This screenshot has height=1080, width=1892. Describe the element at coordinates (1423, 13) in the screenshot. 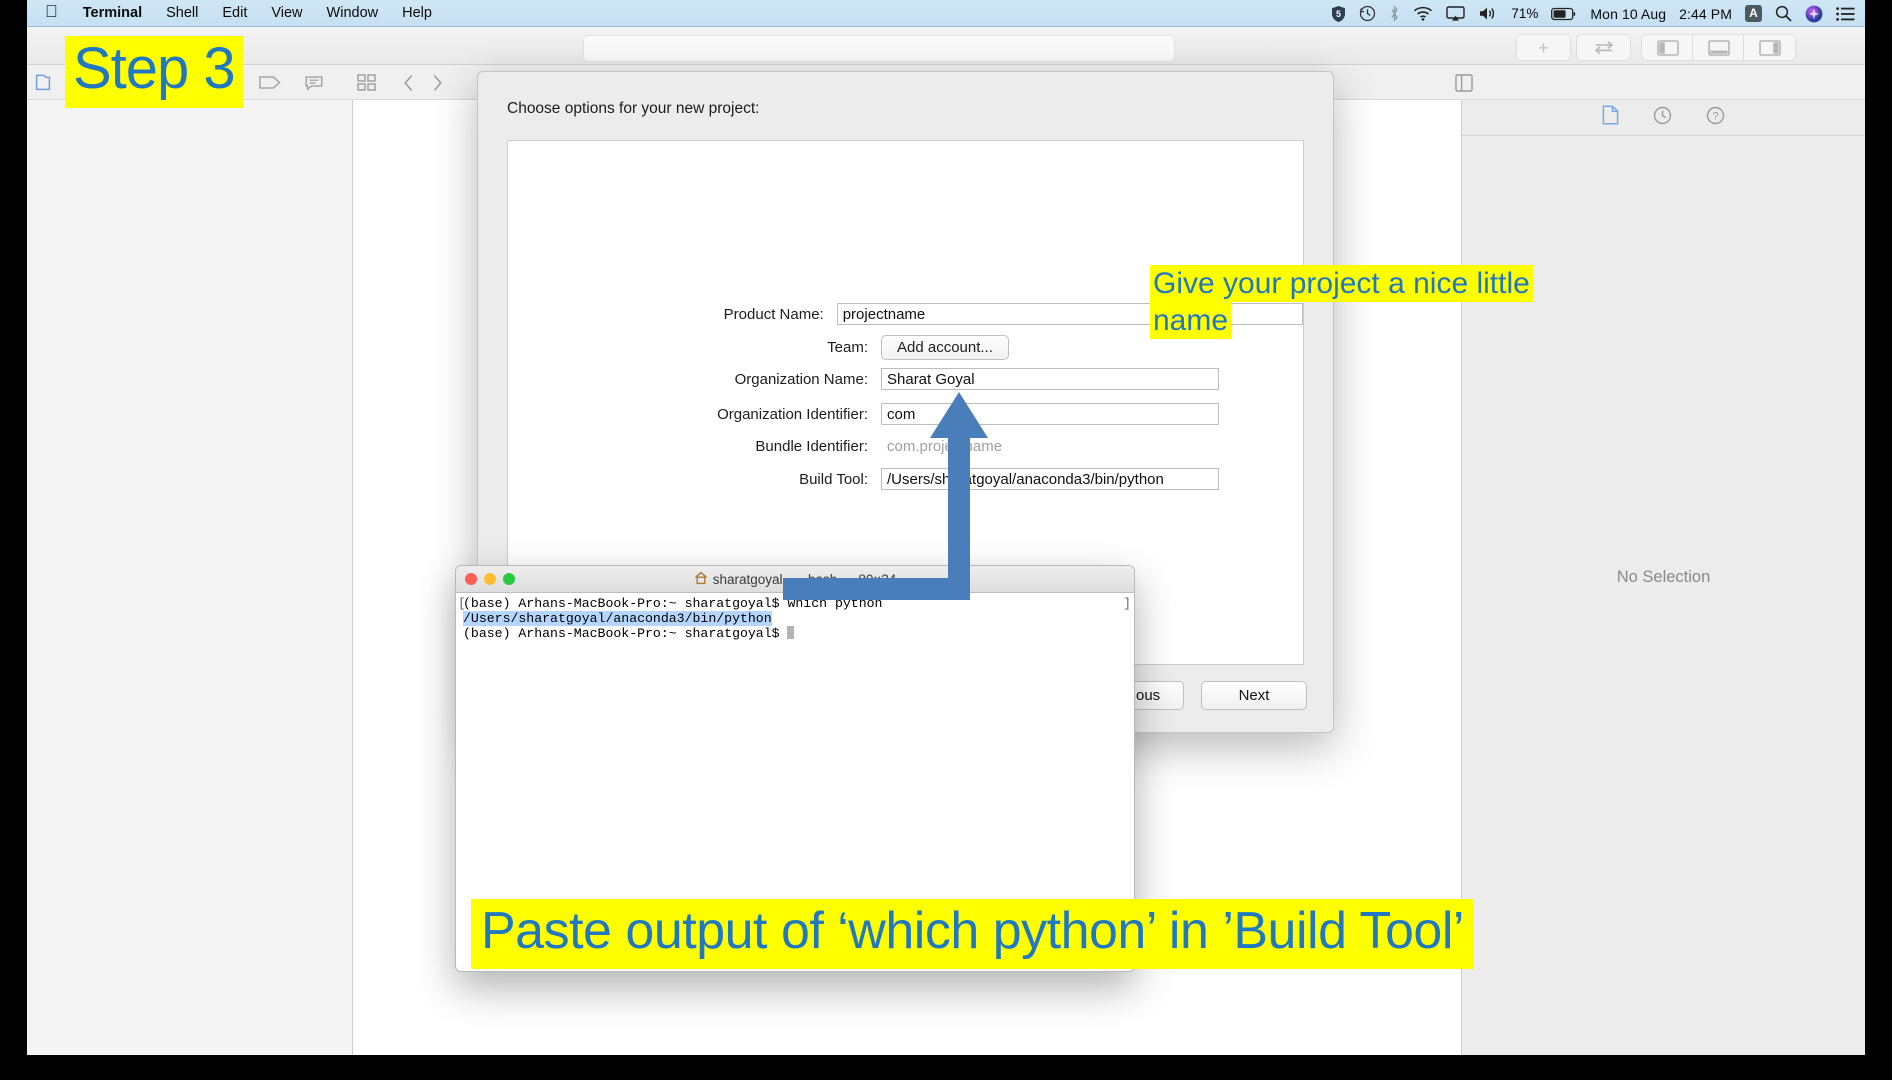

I see `wifi-icon` at that location.